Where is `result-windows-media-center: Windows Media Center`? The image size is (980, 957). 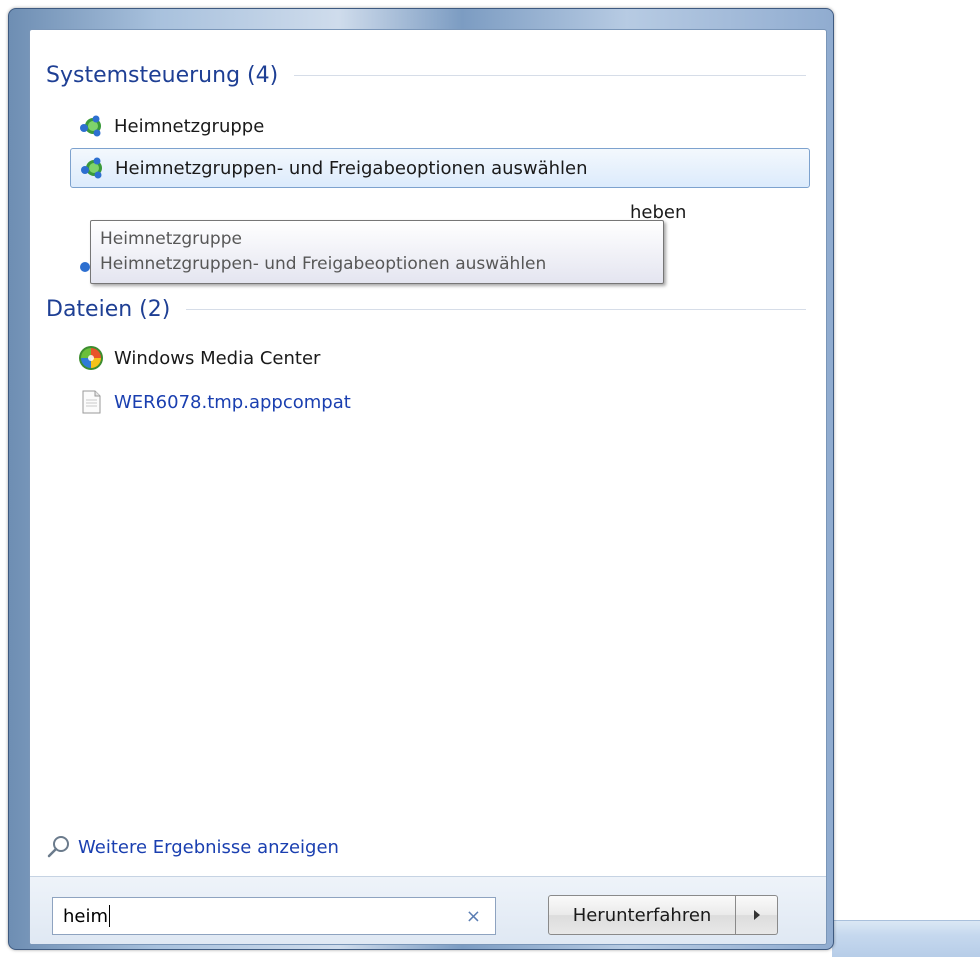 result-windows-media-center: Windows Media Center is located at coordinates (195, 358).